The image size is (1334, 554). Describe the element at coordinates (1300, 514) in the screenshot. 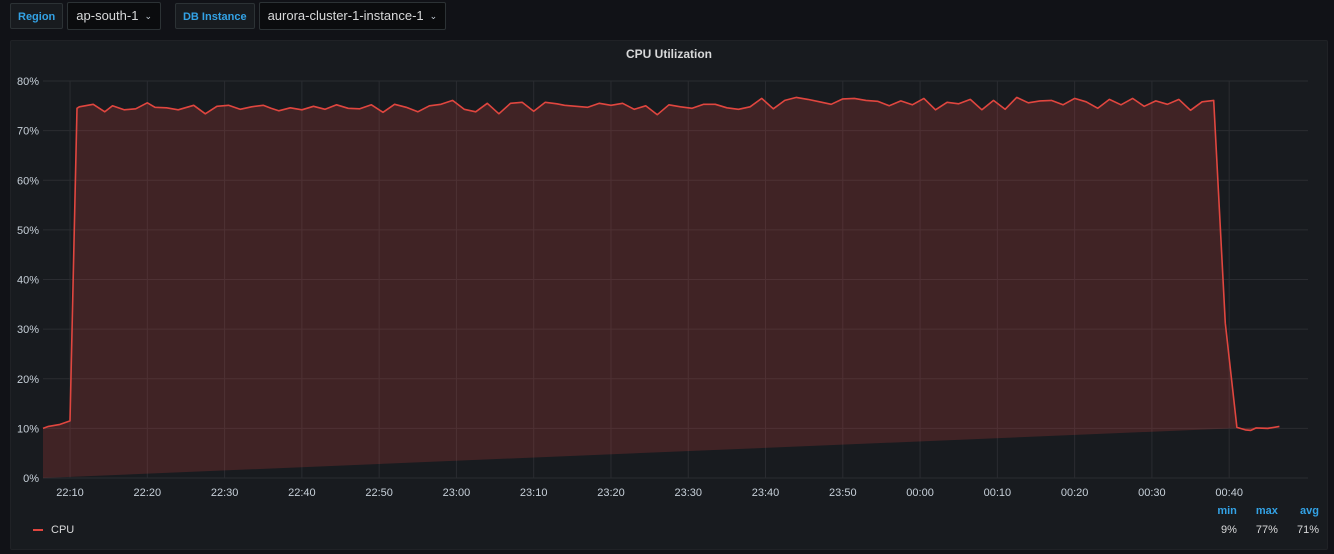

I see `stat-header-avg: avg` at that location.